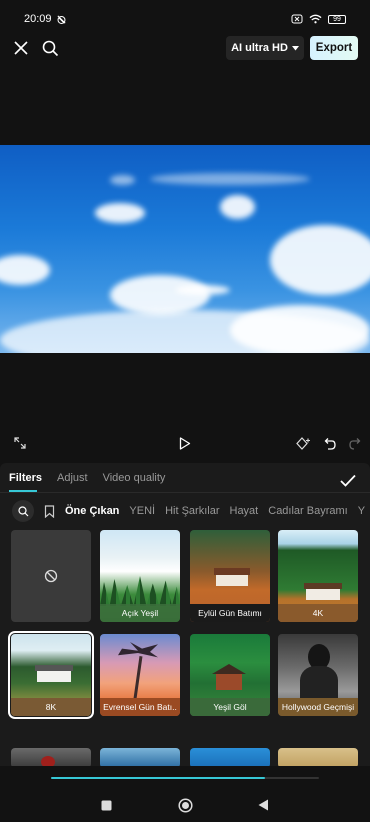 The width and height of the screenshot is (370, 822). What do you see at coordinates (48, 761) in the screenshot?
I see `red-shape` at bounding box center [48, 761].